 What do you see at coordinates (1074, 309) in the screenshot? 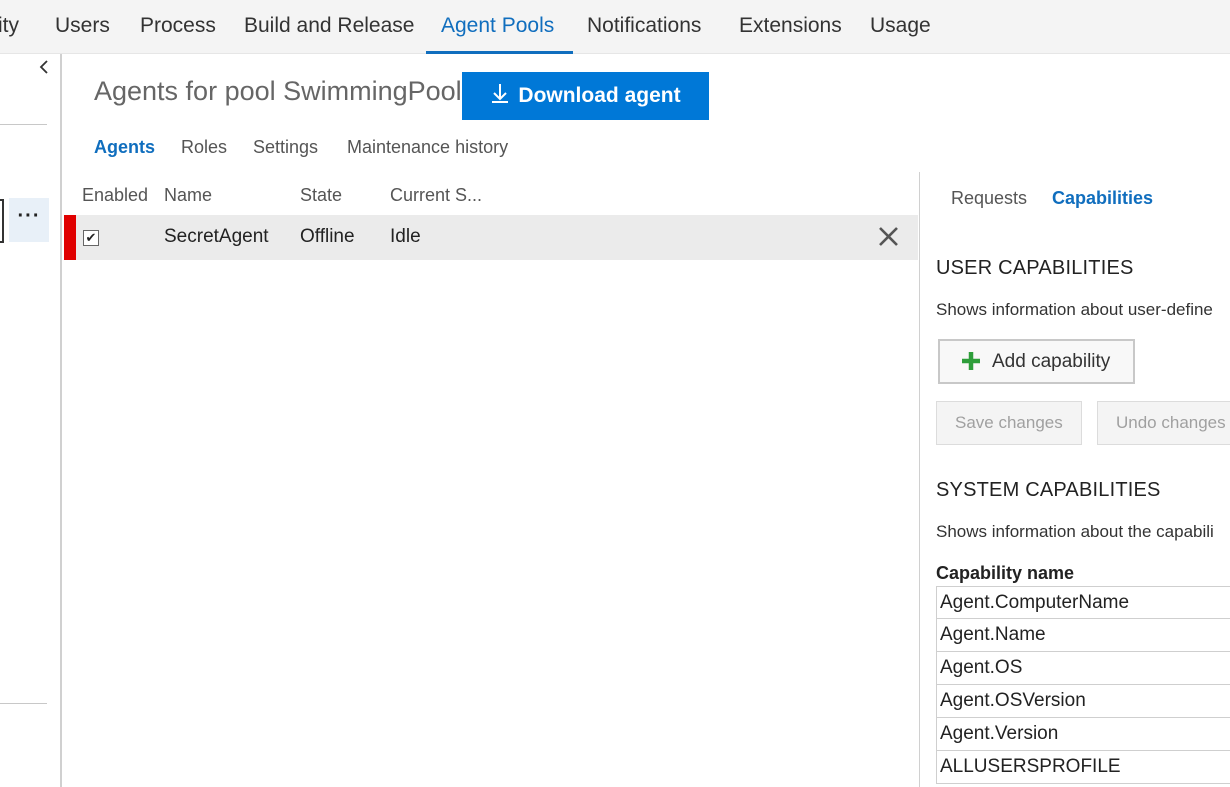
I see `user-capabilities-description: Shows information about user-define` at bounding box center [1074, 309].